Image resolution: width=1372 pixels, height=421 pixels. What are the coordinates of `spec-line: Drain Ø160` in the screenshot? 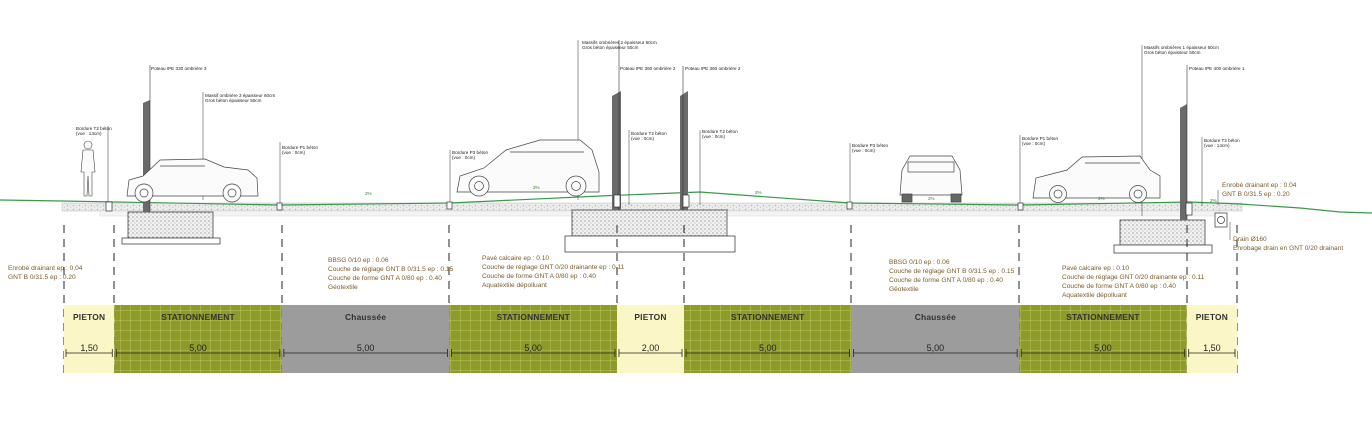 It's located at (1250, 239).